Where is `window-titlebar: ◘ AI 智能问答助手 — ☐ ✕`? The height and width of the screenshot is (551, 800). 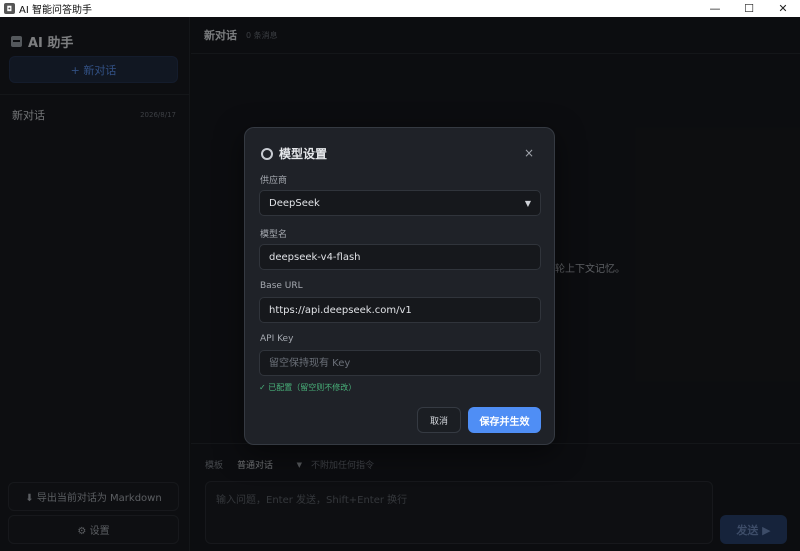
window-titlebar: ◘ AI 智能问答助手 — ☐ ✕ is located at coordinates (400, 8).